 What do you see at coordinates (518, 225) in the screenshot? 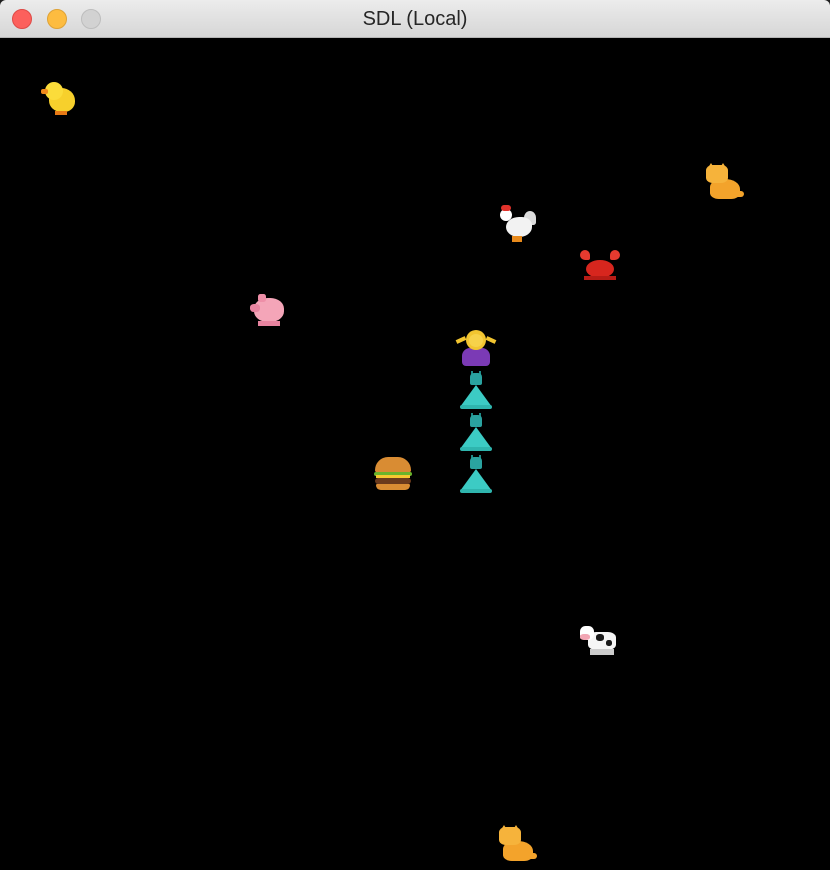
I see `rooster-icon` at bounding box center [518, 225].